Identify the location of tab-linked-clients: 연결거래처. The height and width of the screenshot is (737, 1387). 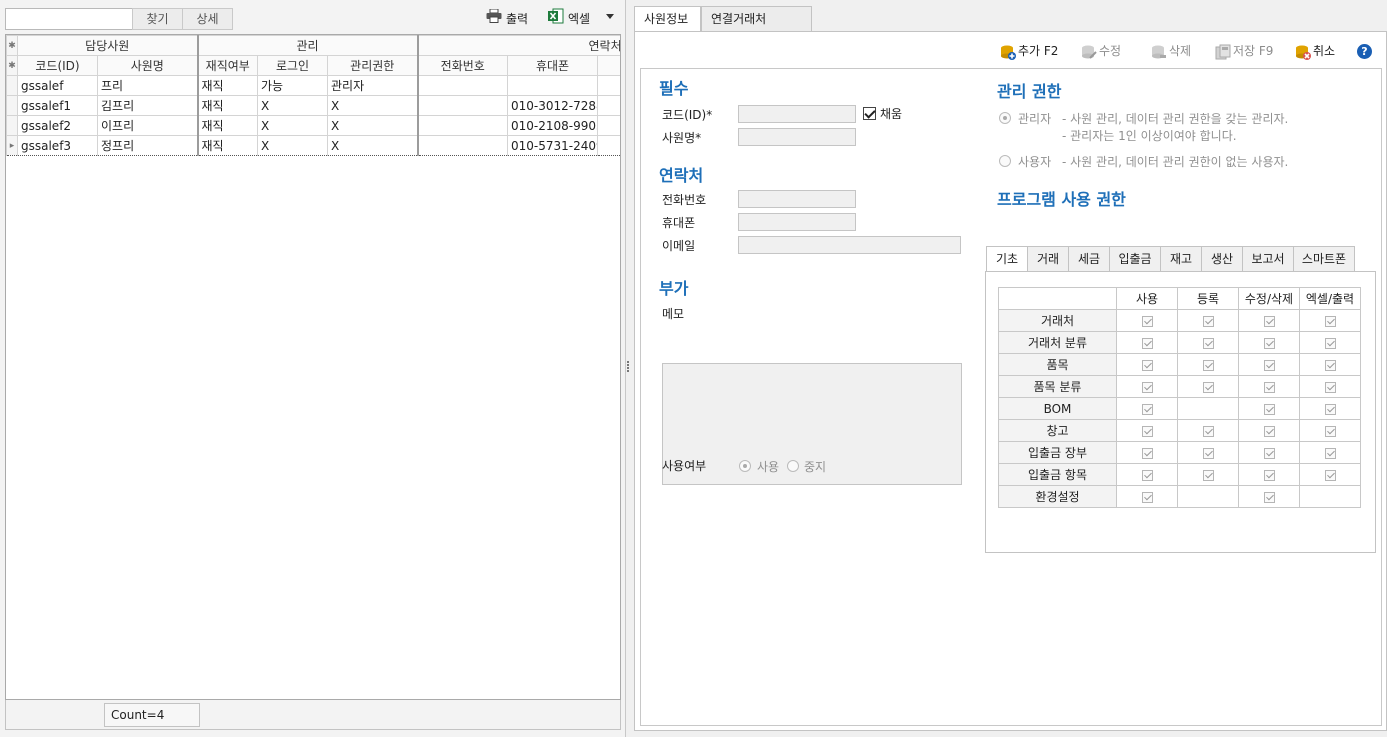
(756, 19).